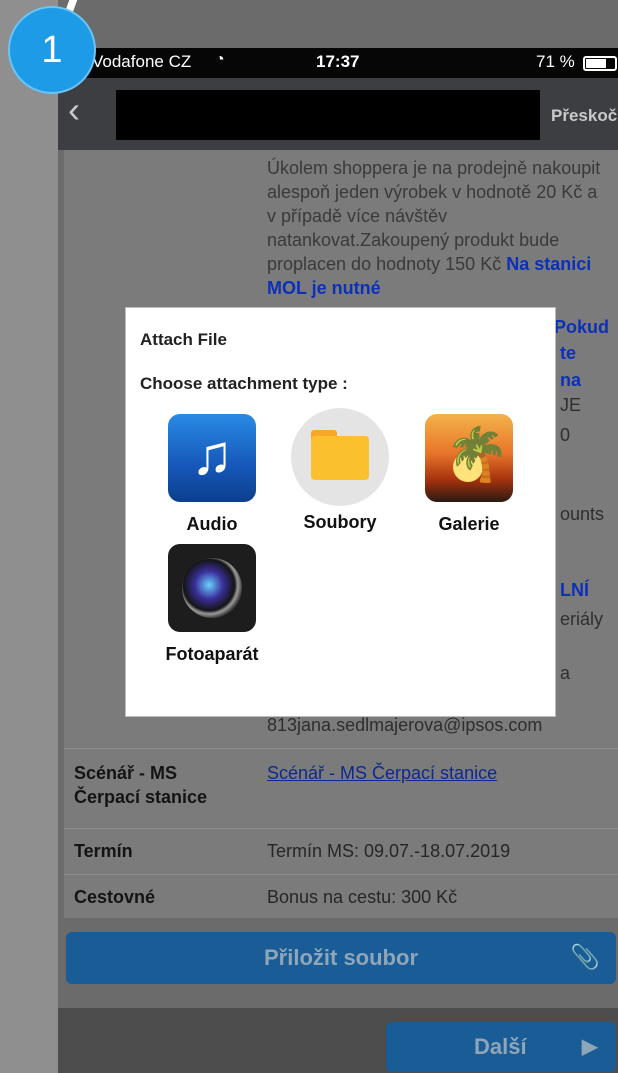  I want to click on scenario-link: Scénář - MS Čerpací stanice, so click(382, 773).